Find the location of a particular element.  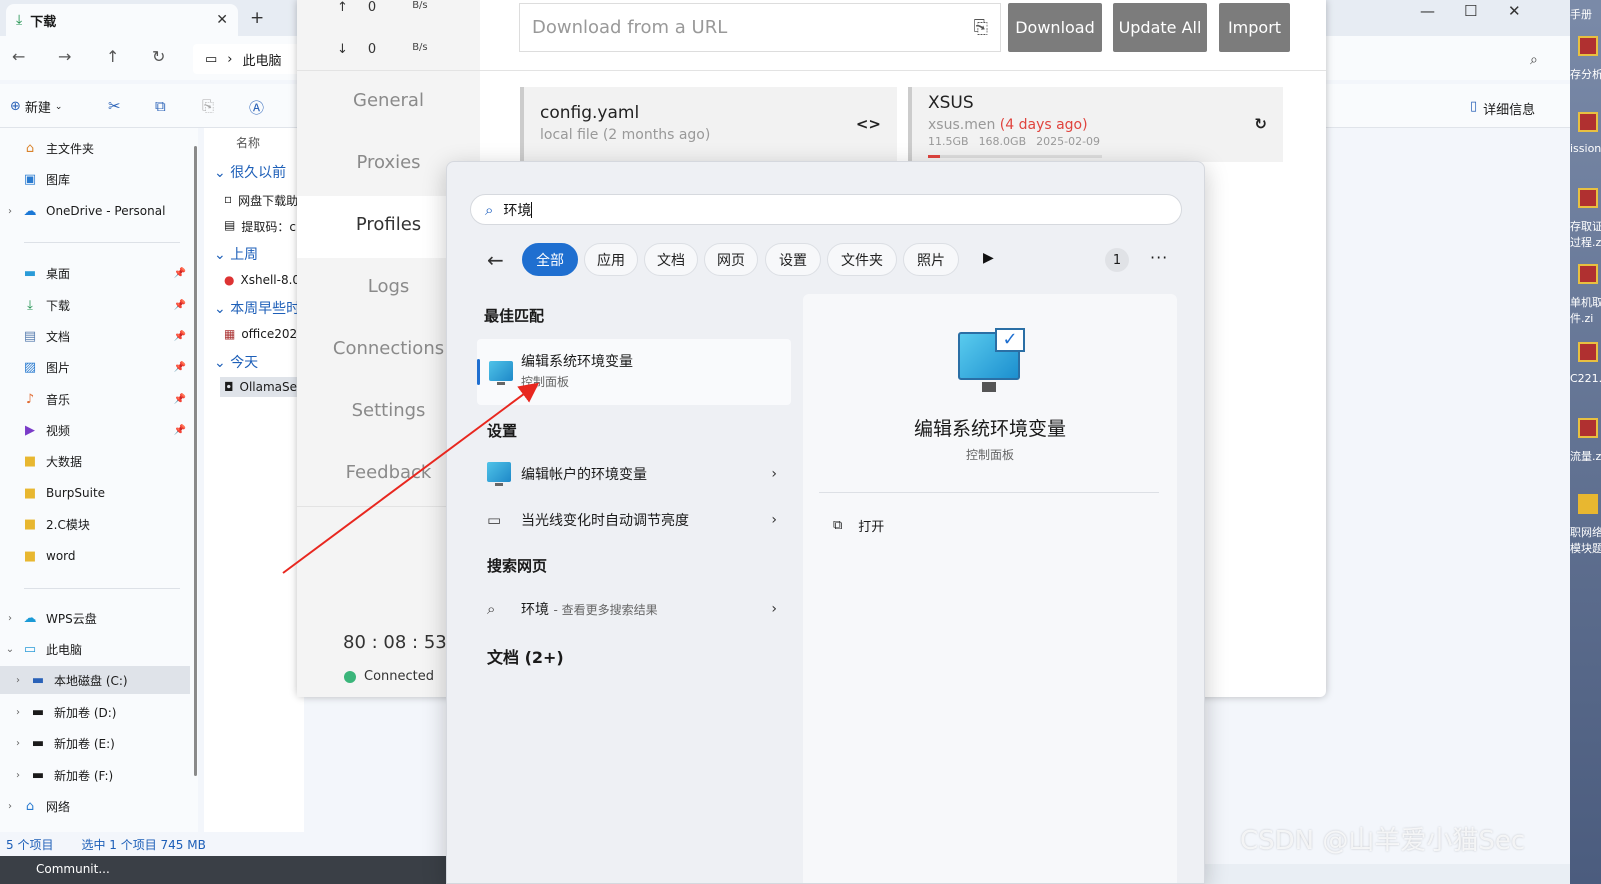

rewards-badge: 1 is located at coordinates (1117, 260).